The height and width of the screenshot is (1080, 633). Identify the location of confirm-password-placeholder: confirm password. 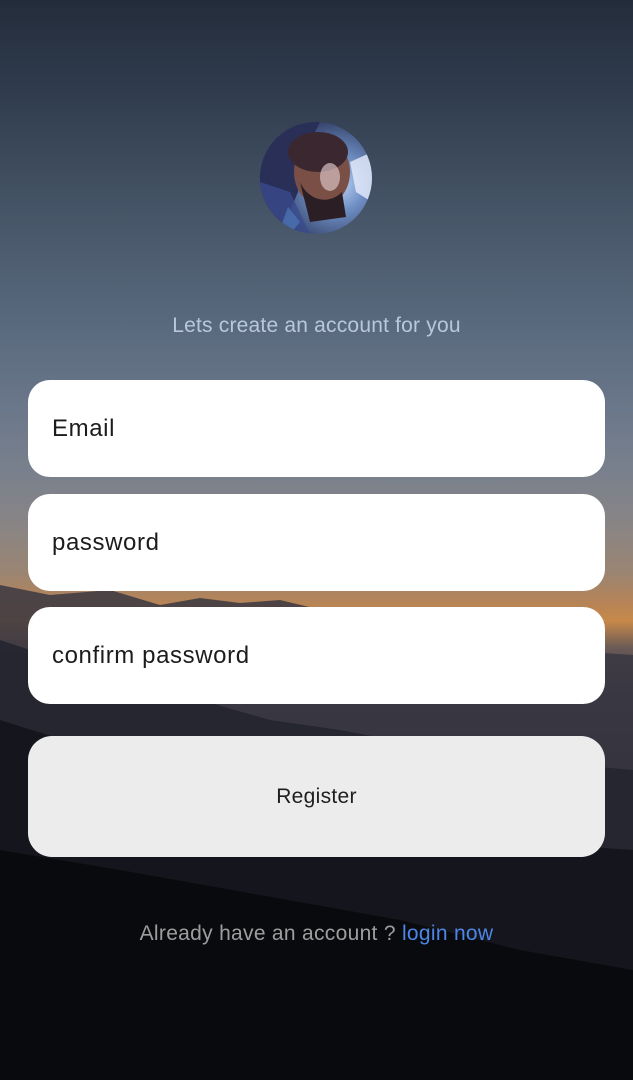
(151, 655).